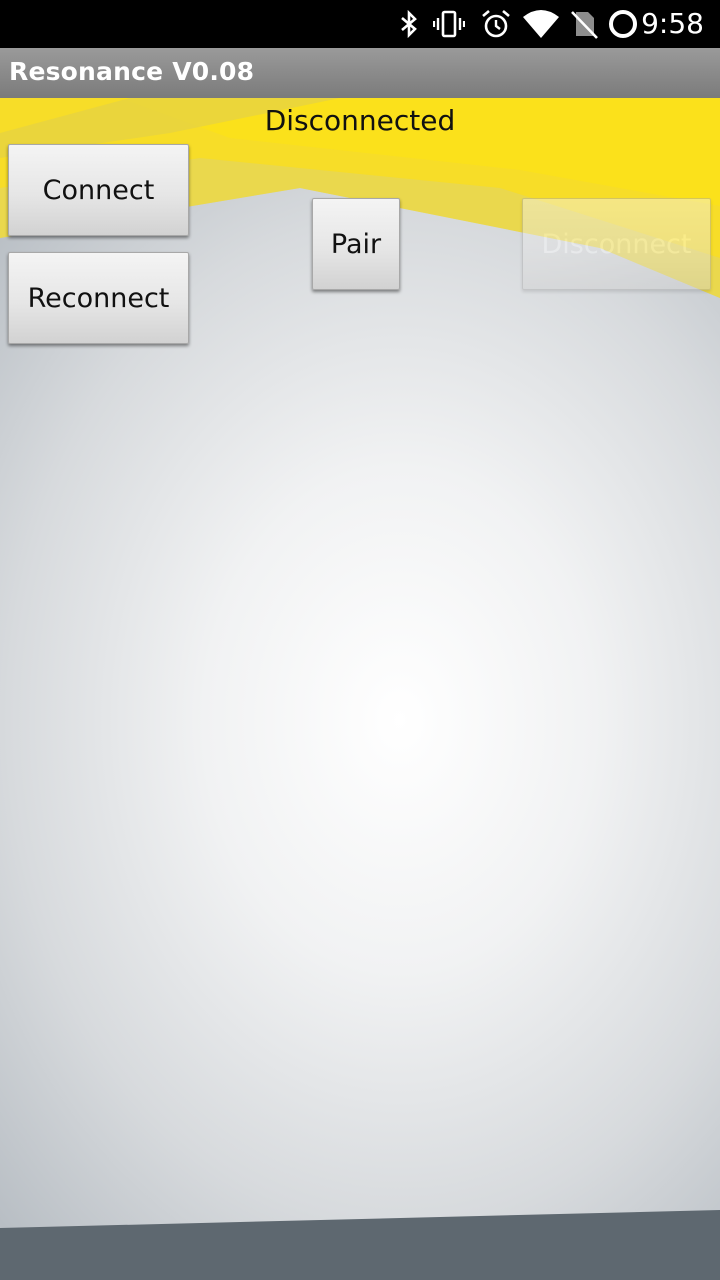  I want to click on wifi-icon, so click(541, 24).